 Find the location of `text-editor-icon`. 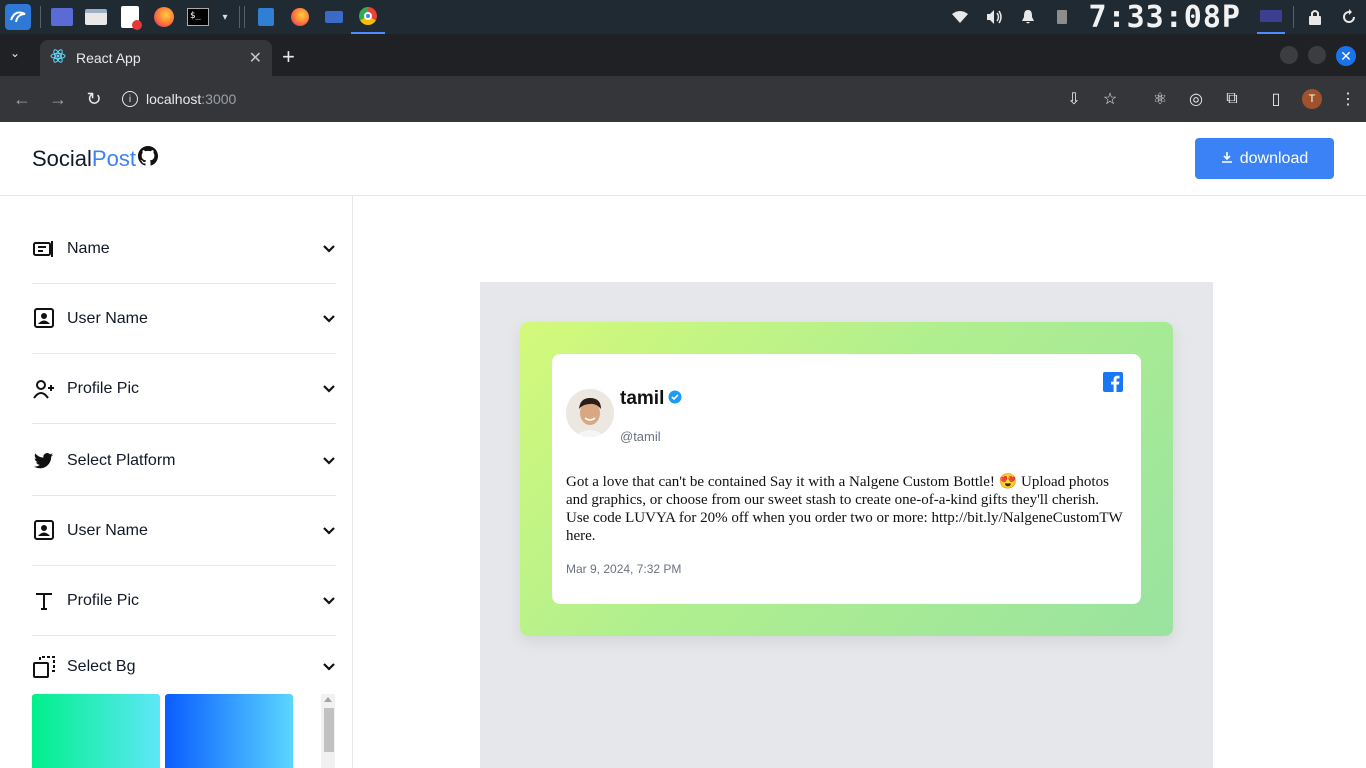

text-editor-icon is located at coordinates (130, 17).